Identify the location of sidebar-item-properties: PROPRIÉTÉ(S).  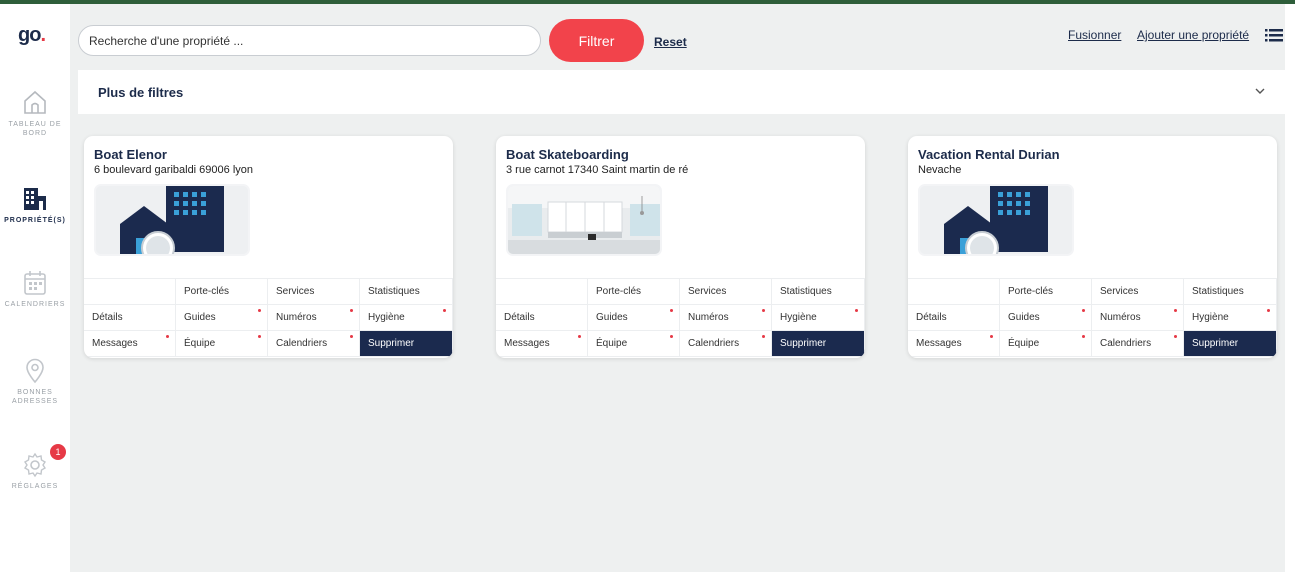
(35, 205).